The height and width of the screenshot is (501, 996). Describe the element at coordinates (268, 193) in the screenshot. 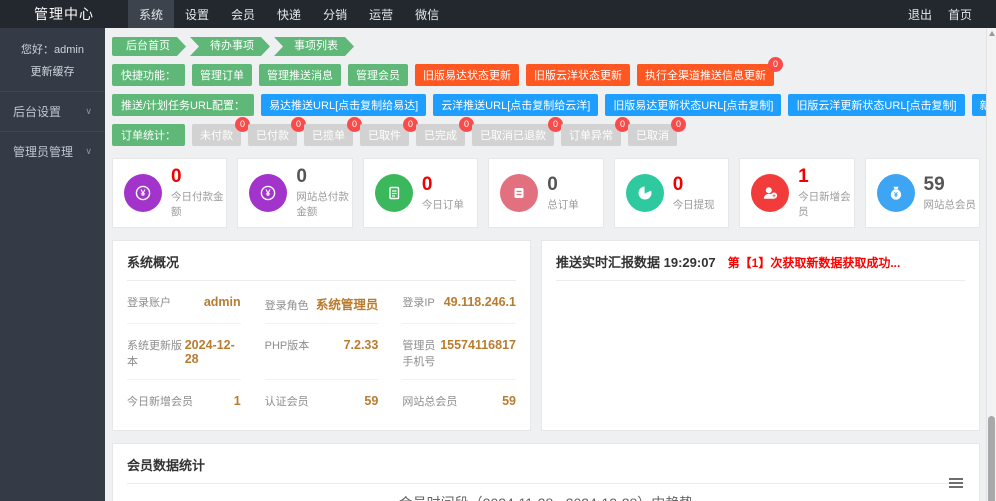

I see `yen-circle-icon: ¥` at that location.